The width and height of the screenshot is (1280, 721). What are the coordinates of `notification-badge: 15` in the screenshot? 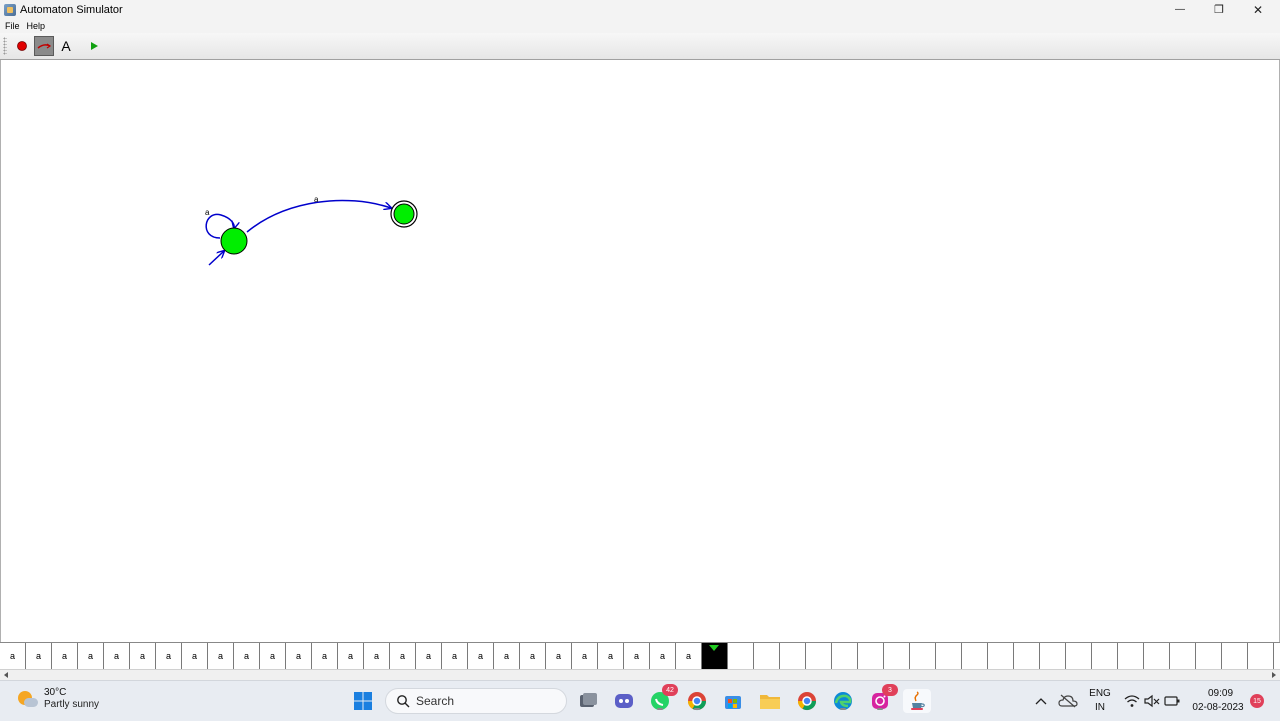 It's located at (1257, 701).